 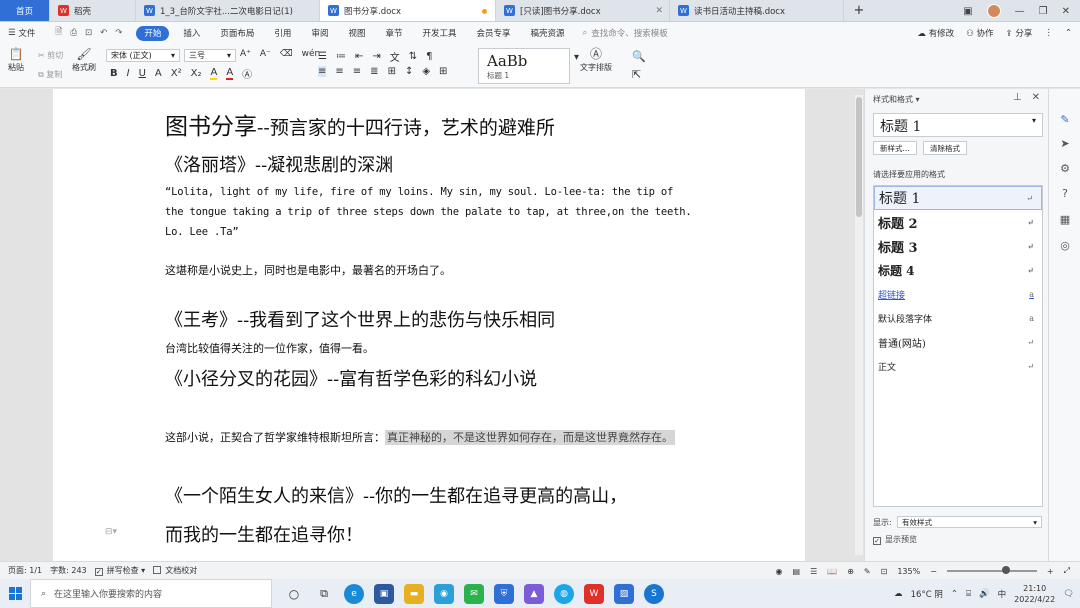 I want to click on paste-button: 📋 粘贴, so click(x=16, y=60).